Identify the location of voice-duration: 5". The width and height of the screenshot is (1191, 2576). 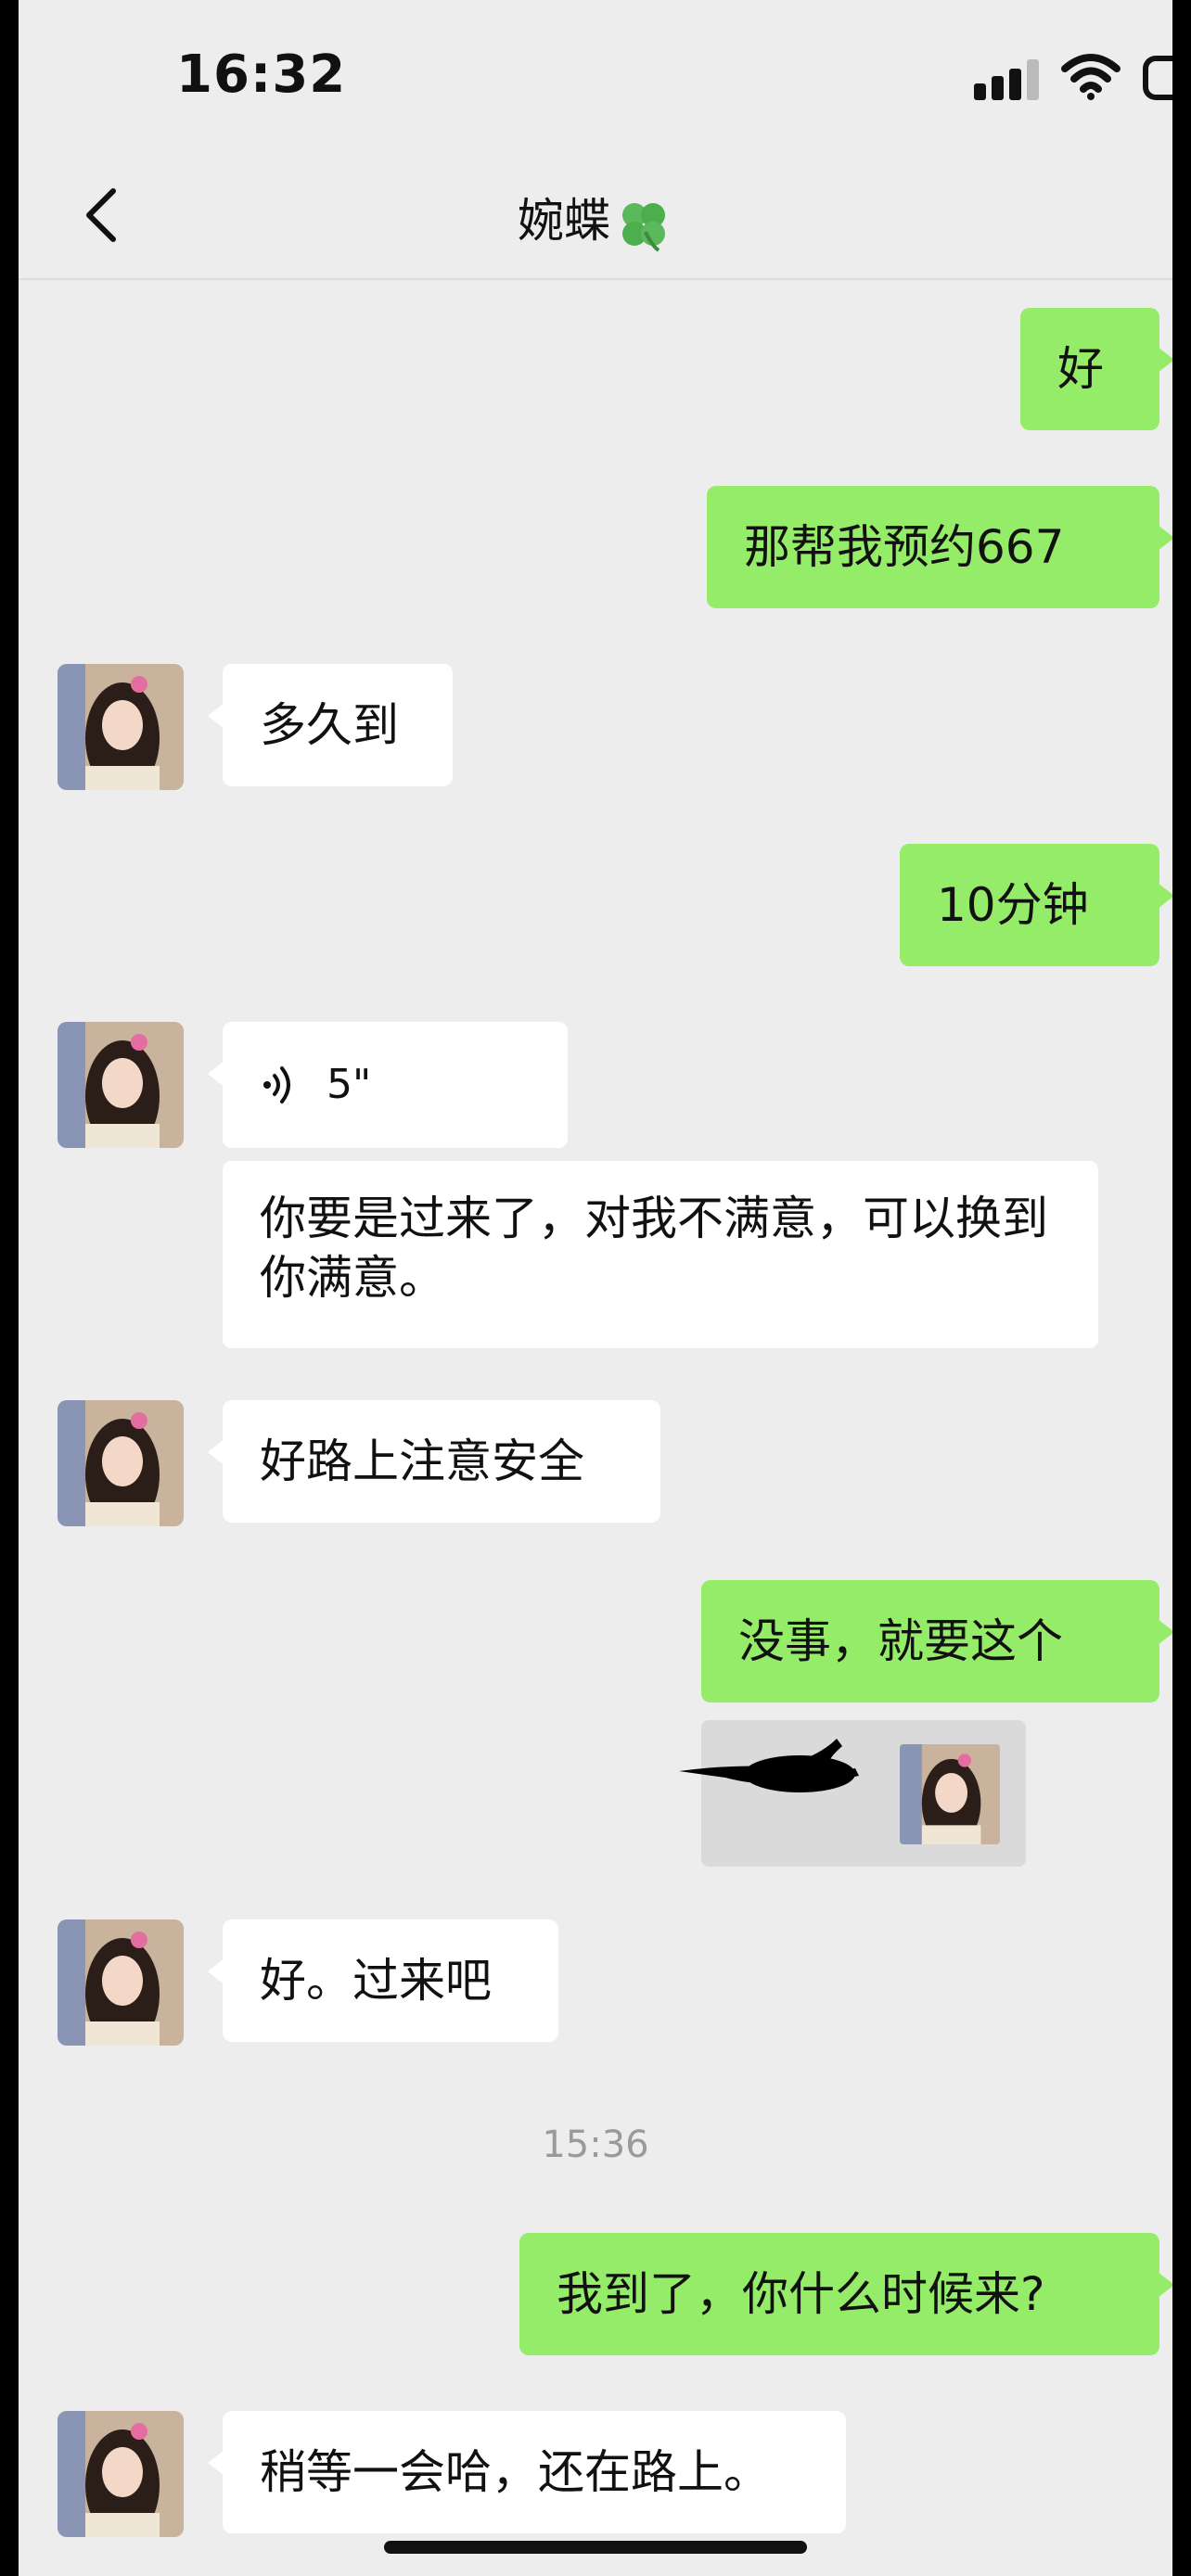
(349, 1084).